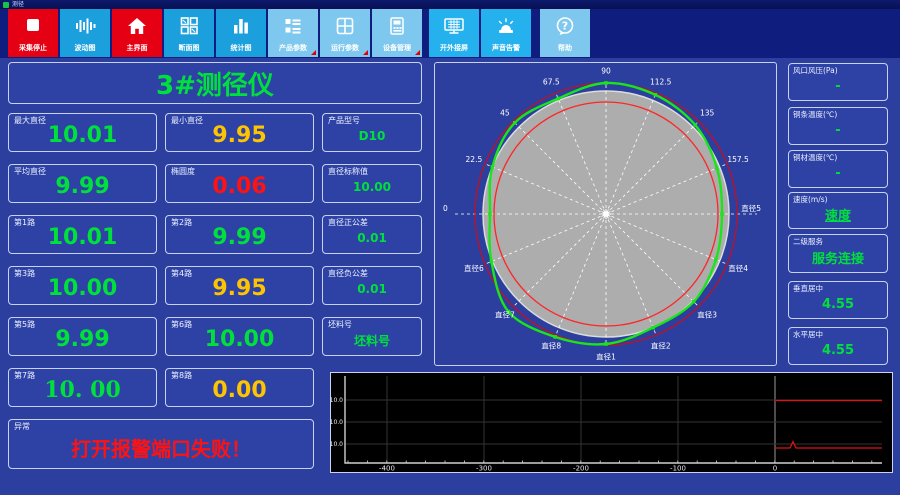 This screenshot has height=495, width=900. I want to click on x-tick-label: -100, so click(678, 469).